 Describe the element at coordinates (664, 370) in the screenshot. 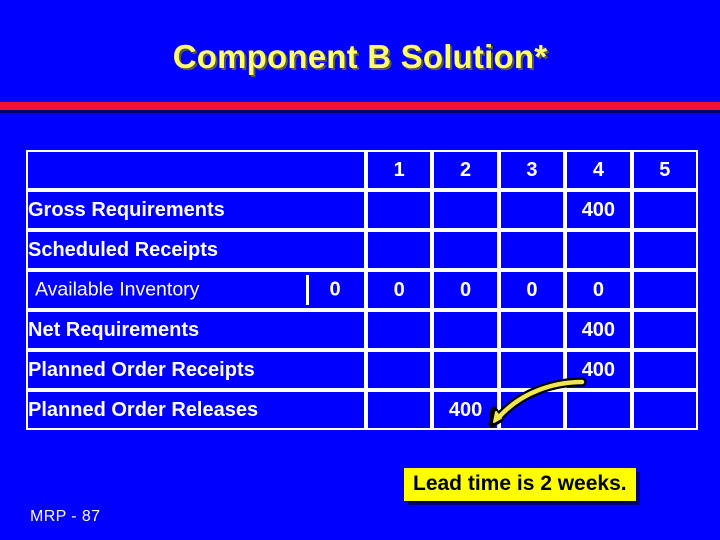

I see `cell-planned-order-receipts-p5` at that location.